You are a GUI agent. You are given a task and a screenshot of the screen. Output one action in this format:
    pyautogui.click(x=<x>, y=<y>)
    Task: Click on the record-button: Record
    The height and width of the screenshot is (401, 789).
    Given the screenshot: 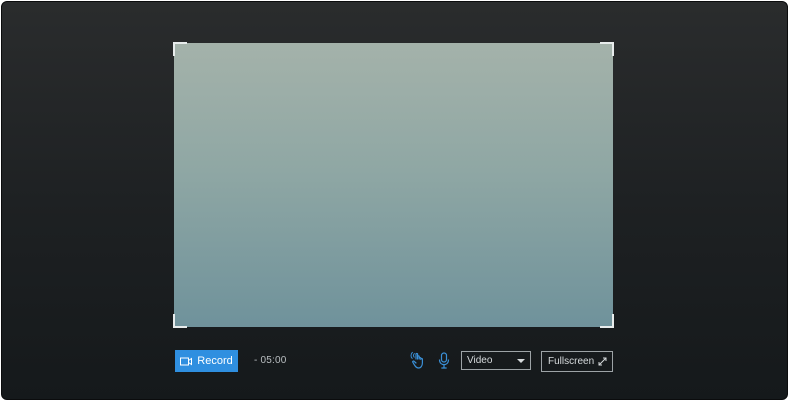 What is the action you would take?
    pyautogui.click(x=206, y=361)
    